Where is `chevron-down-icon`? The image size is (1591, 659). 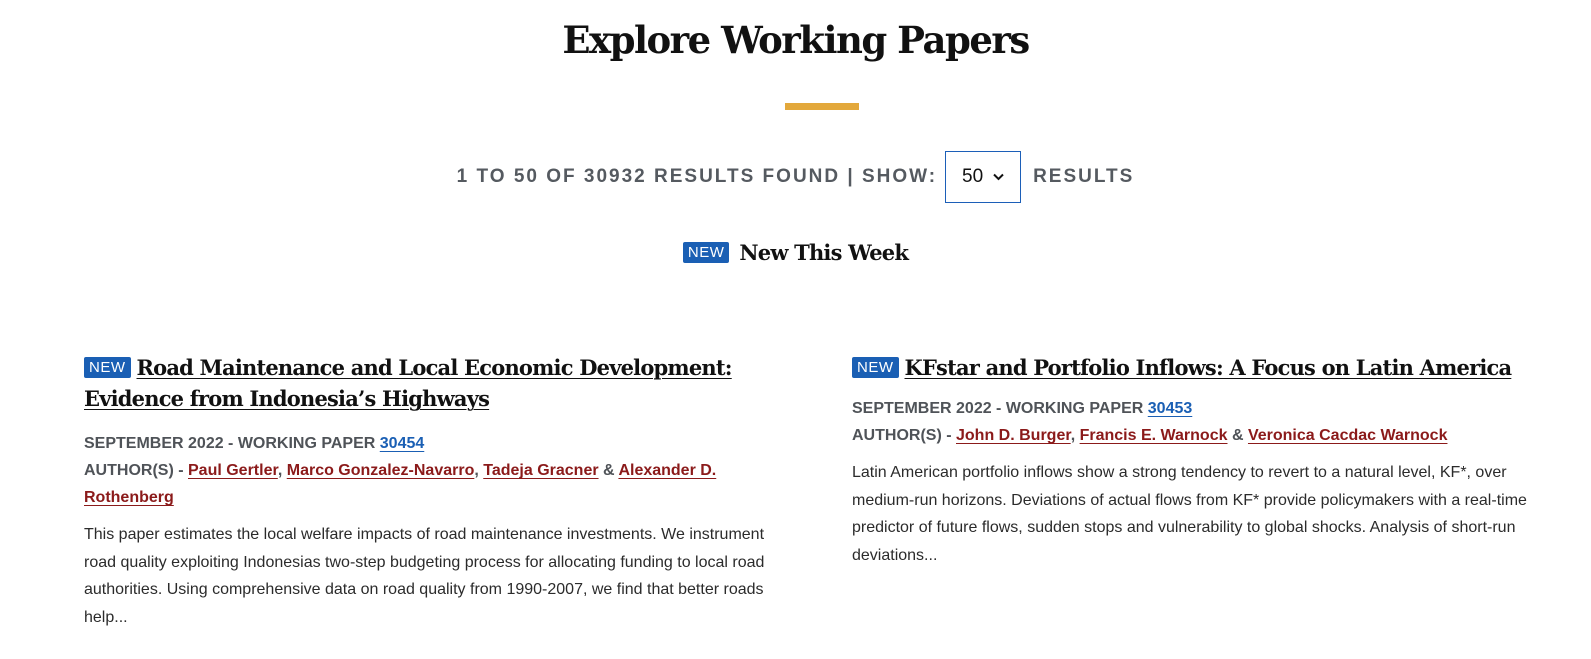 chevron-down-icon is located at coordinates (998, 177).